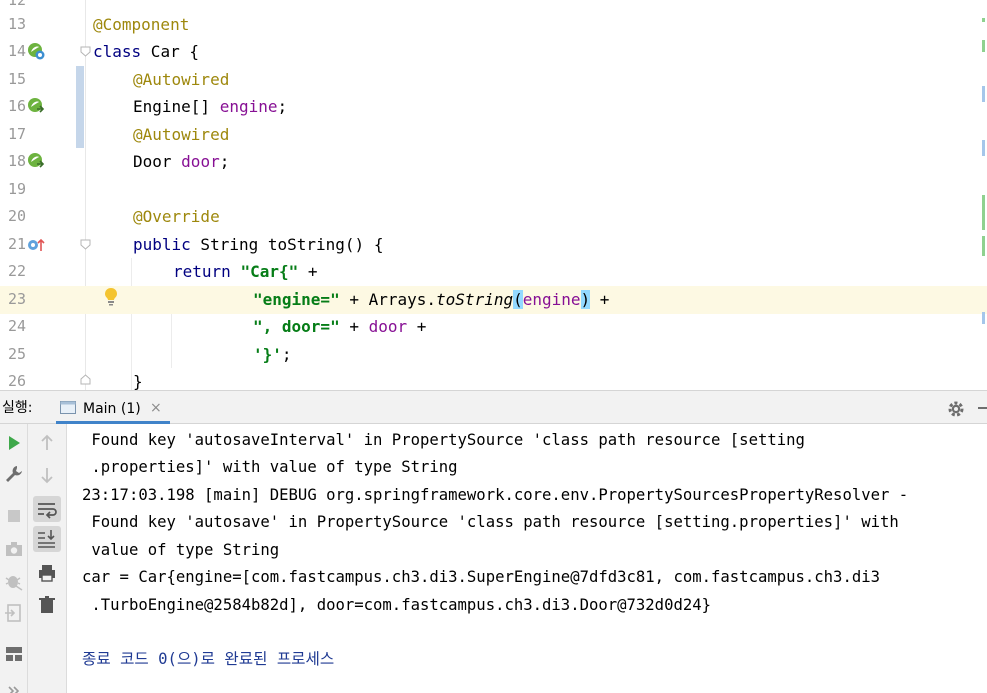 The width and height of the screenshot is (987, 693). Describe the element at coordinates (493, 135) in the screenshot. I see `code-line: 17 @Autowired` at that location.